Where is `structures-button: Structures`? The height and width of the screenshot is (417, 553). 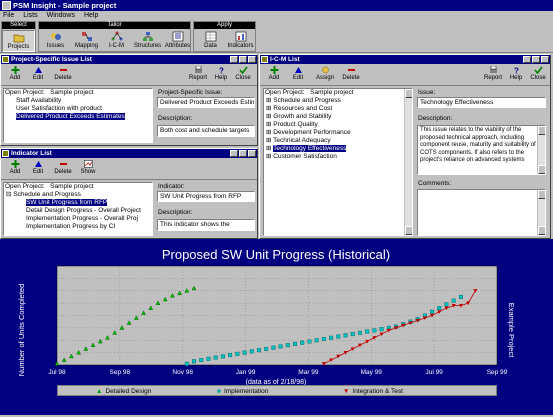 structures-button: Structures is located at coordinates (147, 41).